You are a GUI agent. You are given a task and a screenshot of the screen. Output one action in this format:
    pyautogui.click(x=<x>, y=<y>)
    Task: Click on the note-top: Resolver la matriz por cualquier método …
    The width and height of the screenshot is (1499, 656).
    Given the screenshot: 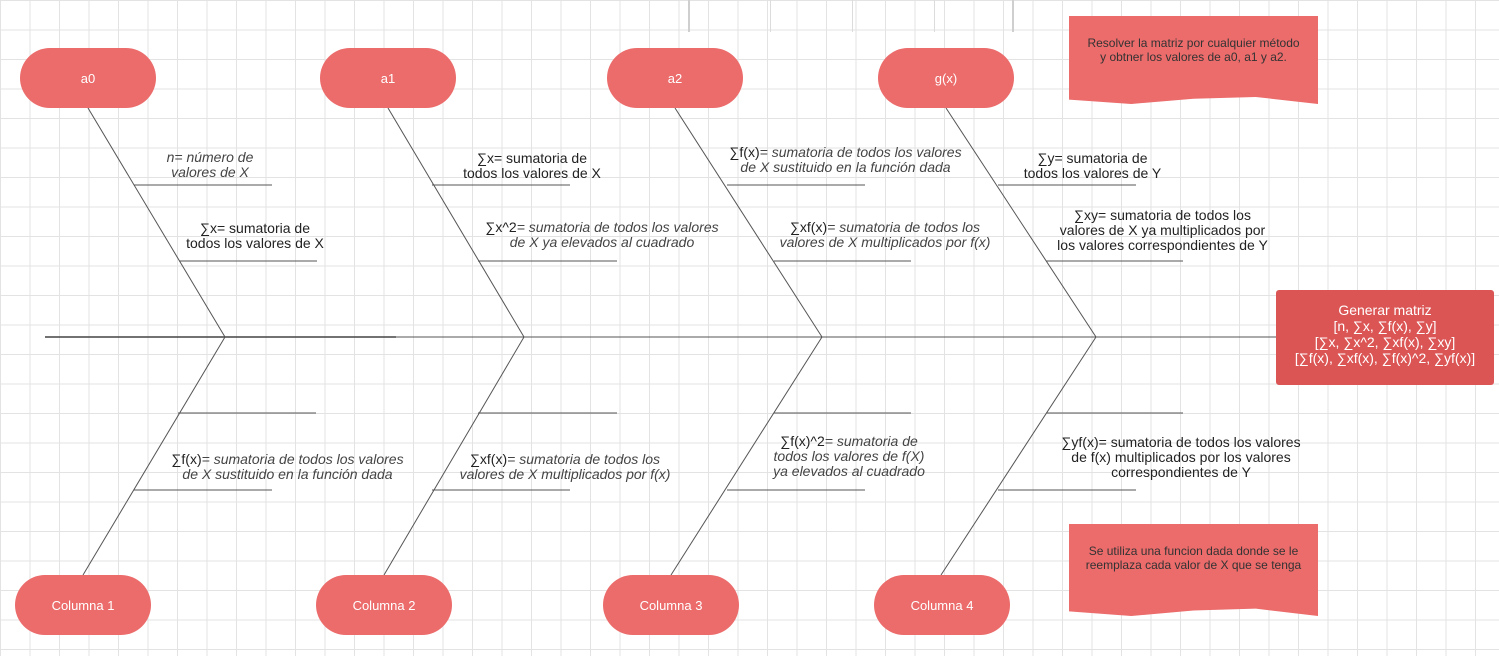 What is the action you would take?
    pyautogui.click(x=1193, y=60)
    